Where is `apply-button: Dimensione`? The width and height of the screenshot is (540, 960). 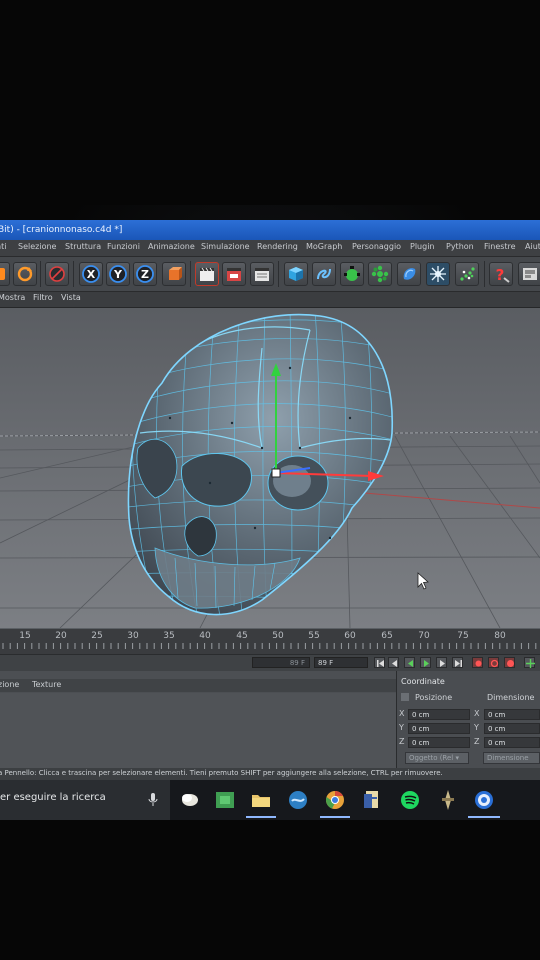 apply-button: Dimensione is located at coordinates (511, 758).